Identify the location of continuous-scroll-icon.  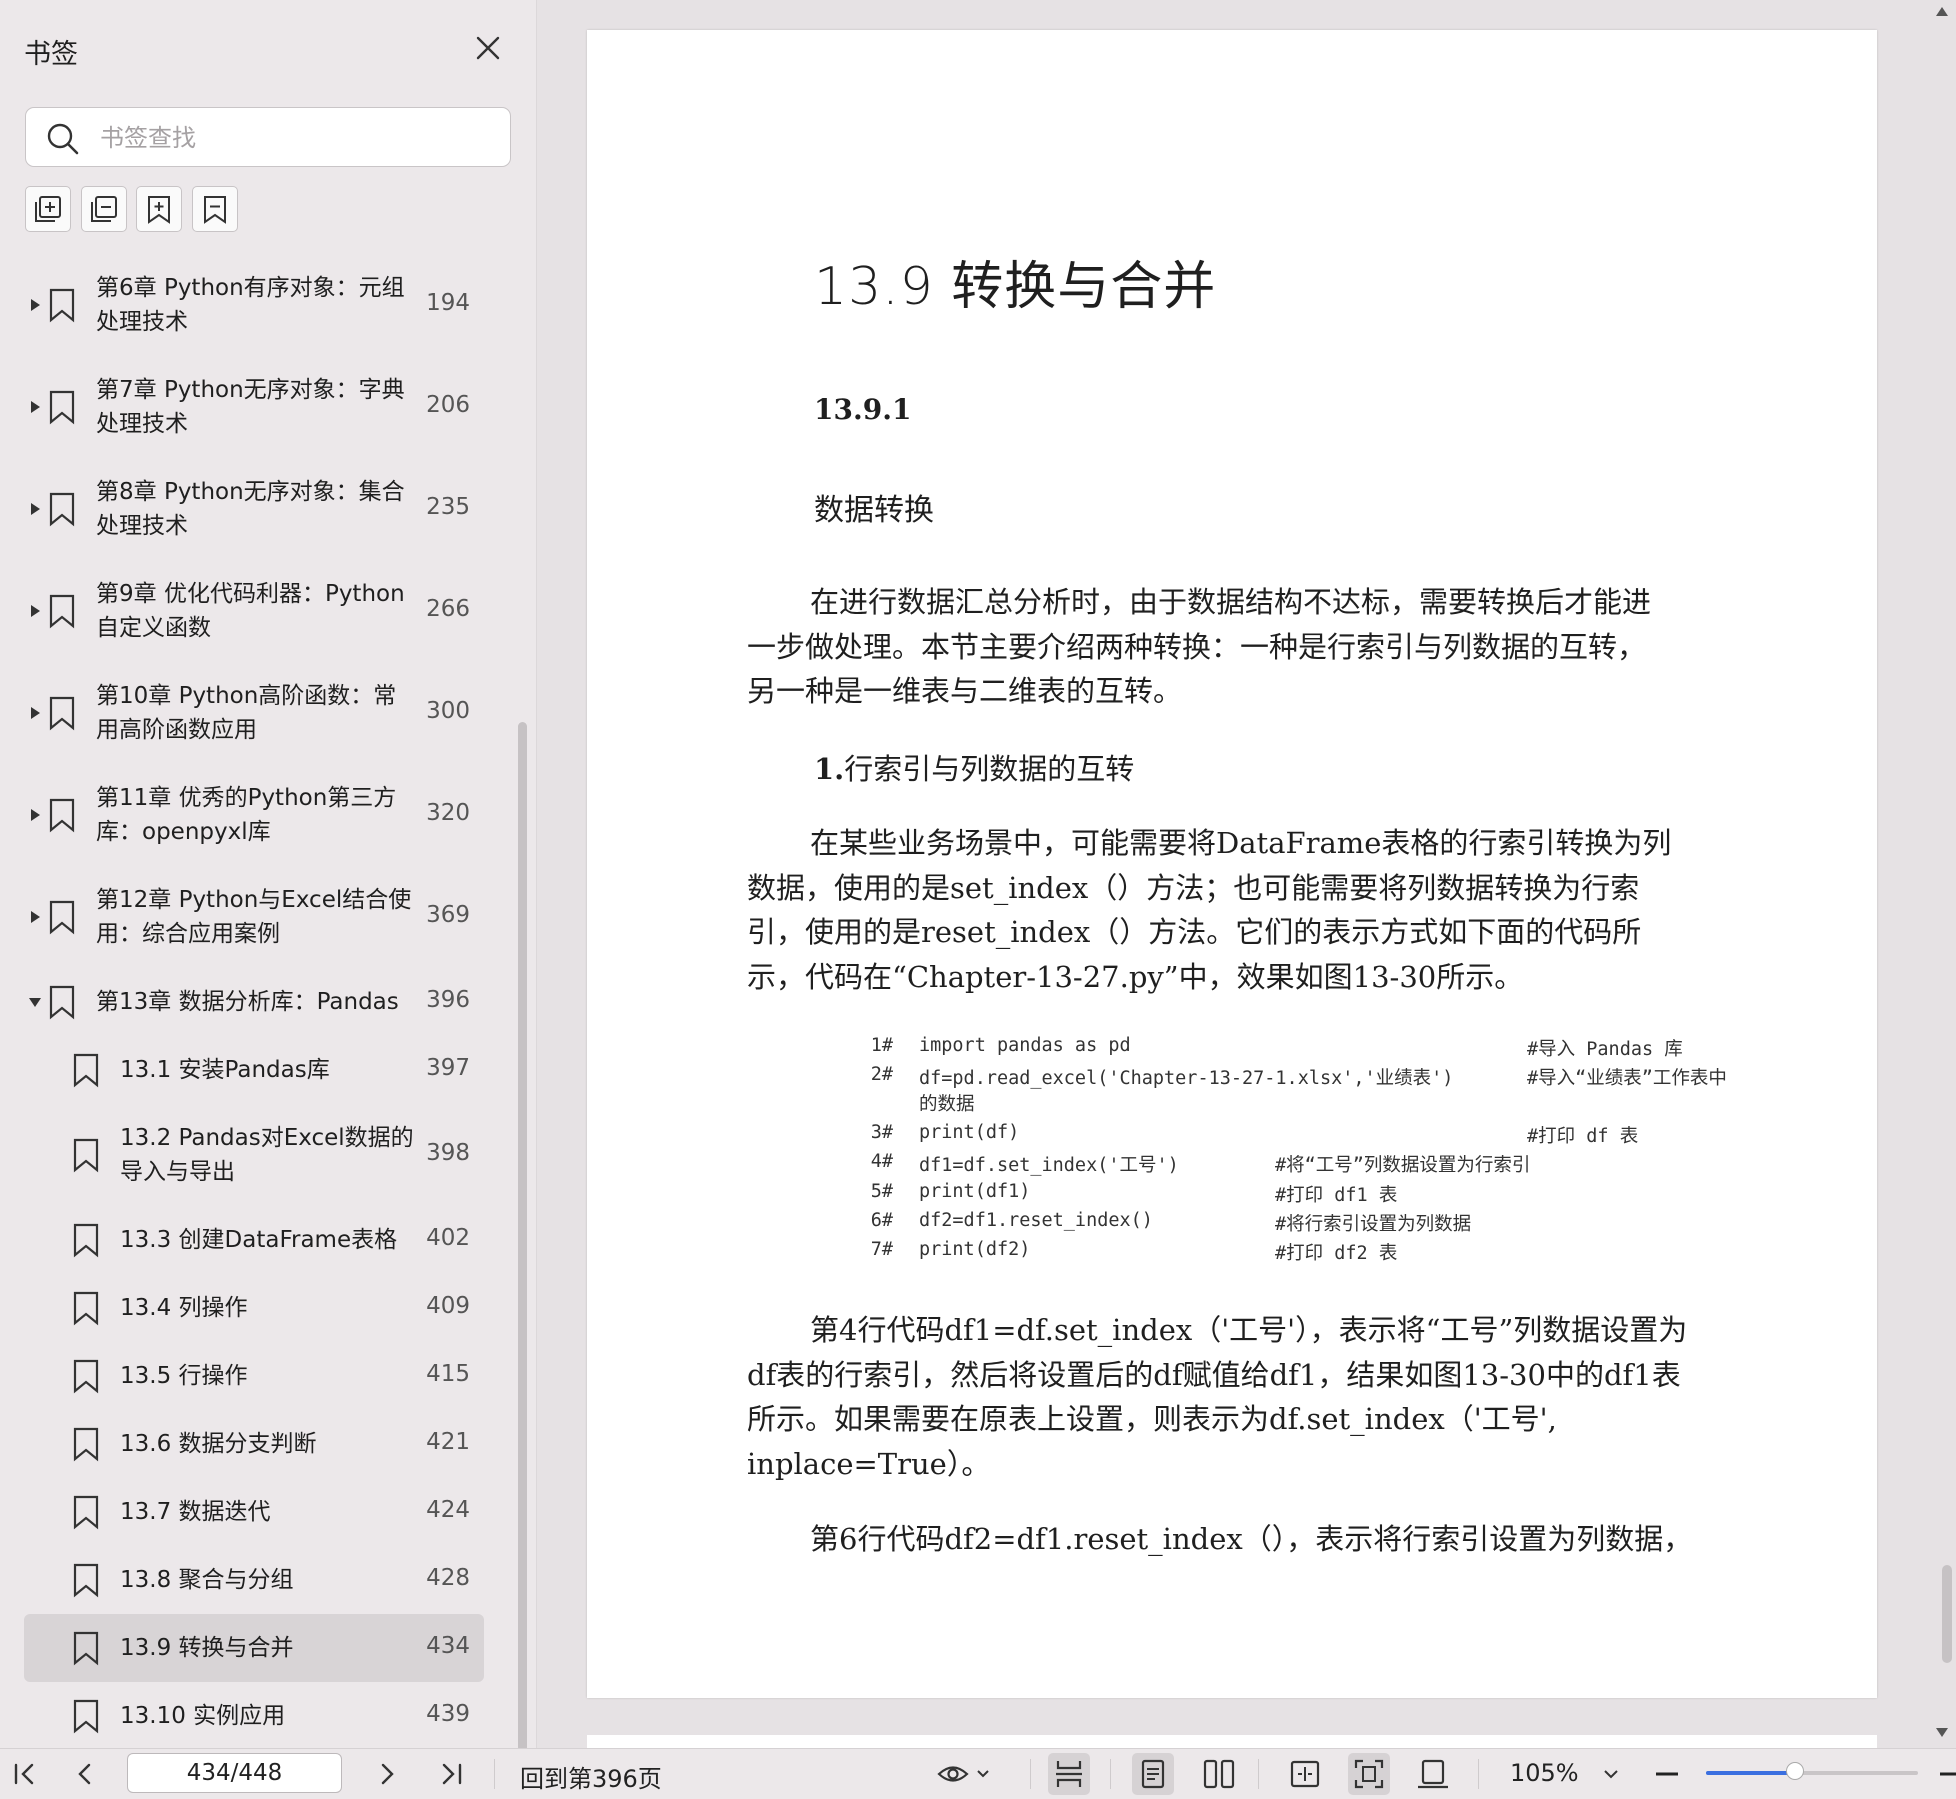
(1069, 1774).